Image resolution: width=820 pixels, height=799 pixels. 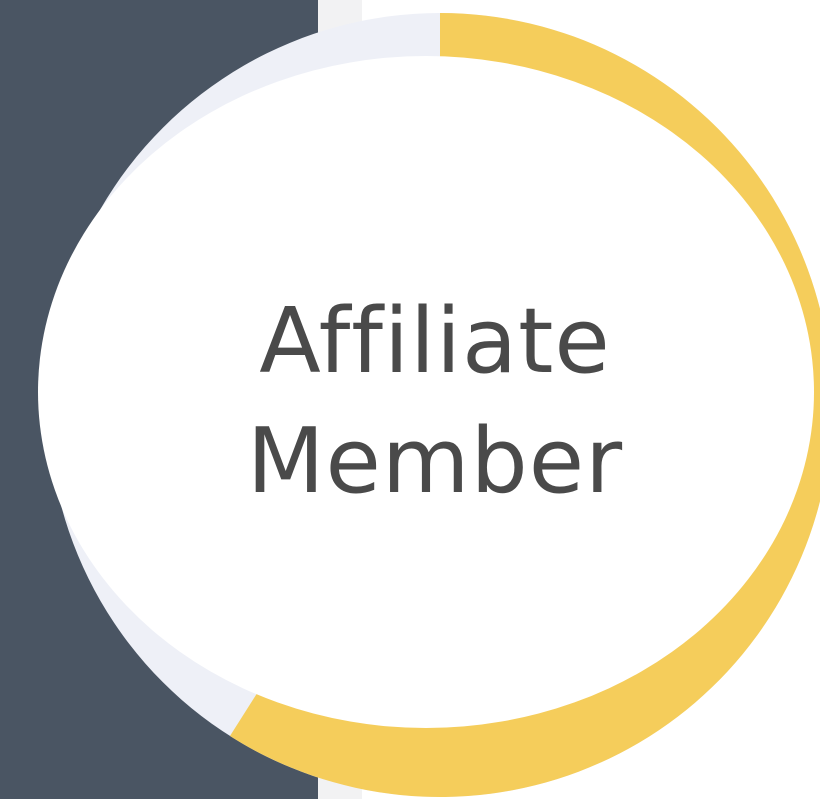 What do you see at coordinates (435, 341) in the screenshot?
I see `membership-level-line-1: Affiliate` at bounding box center [435, 341].